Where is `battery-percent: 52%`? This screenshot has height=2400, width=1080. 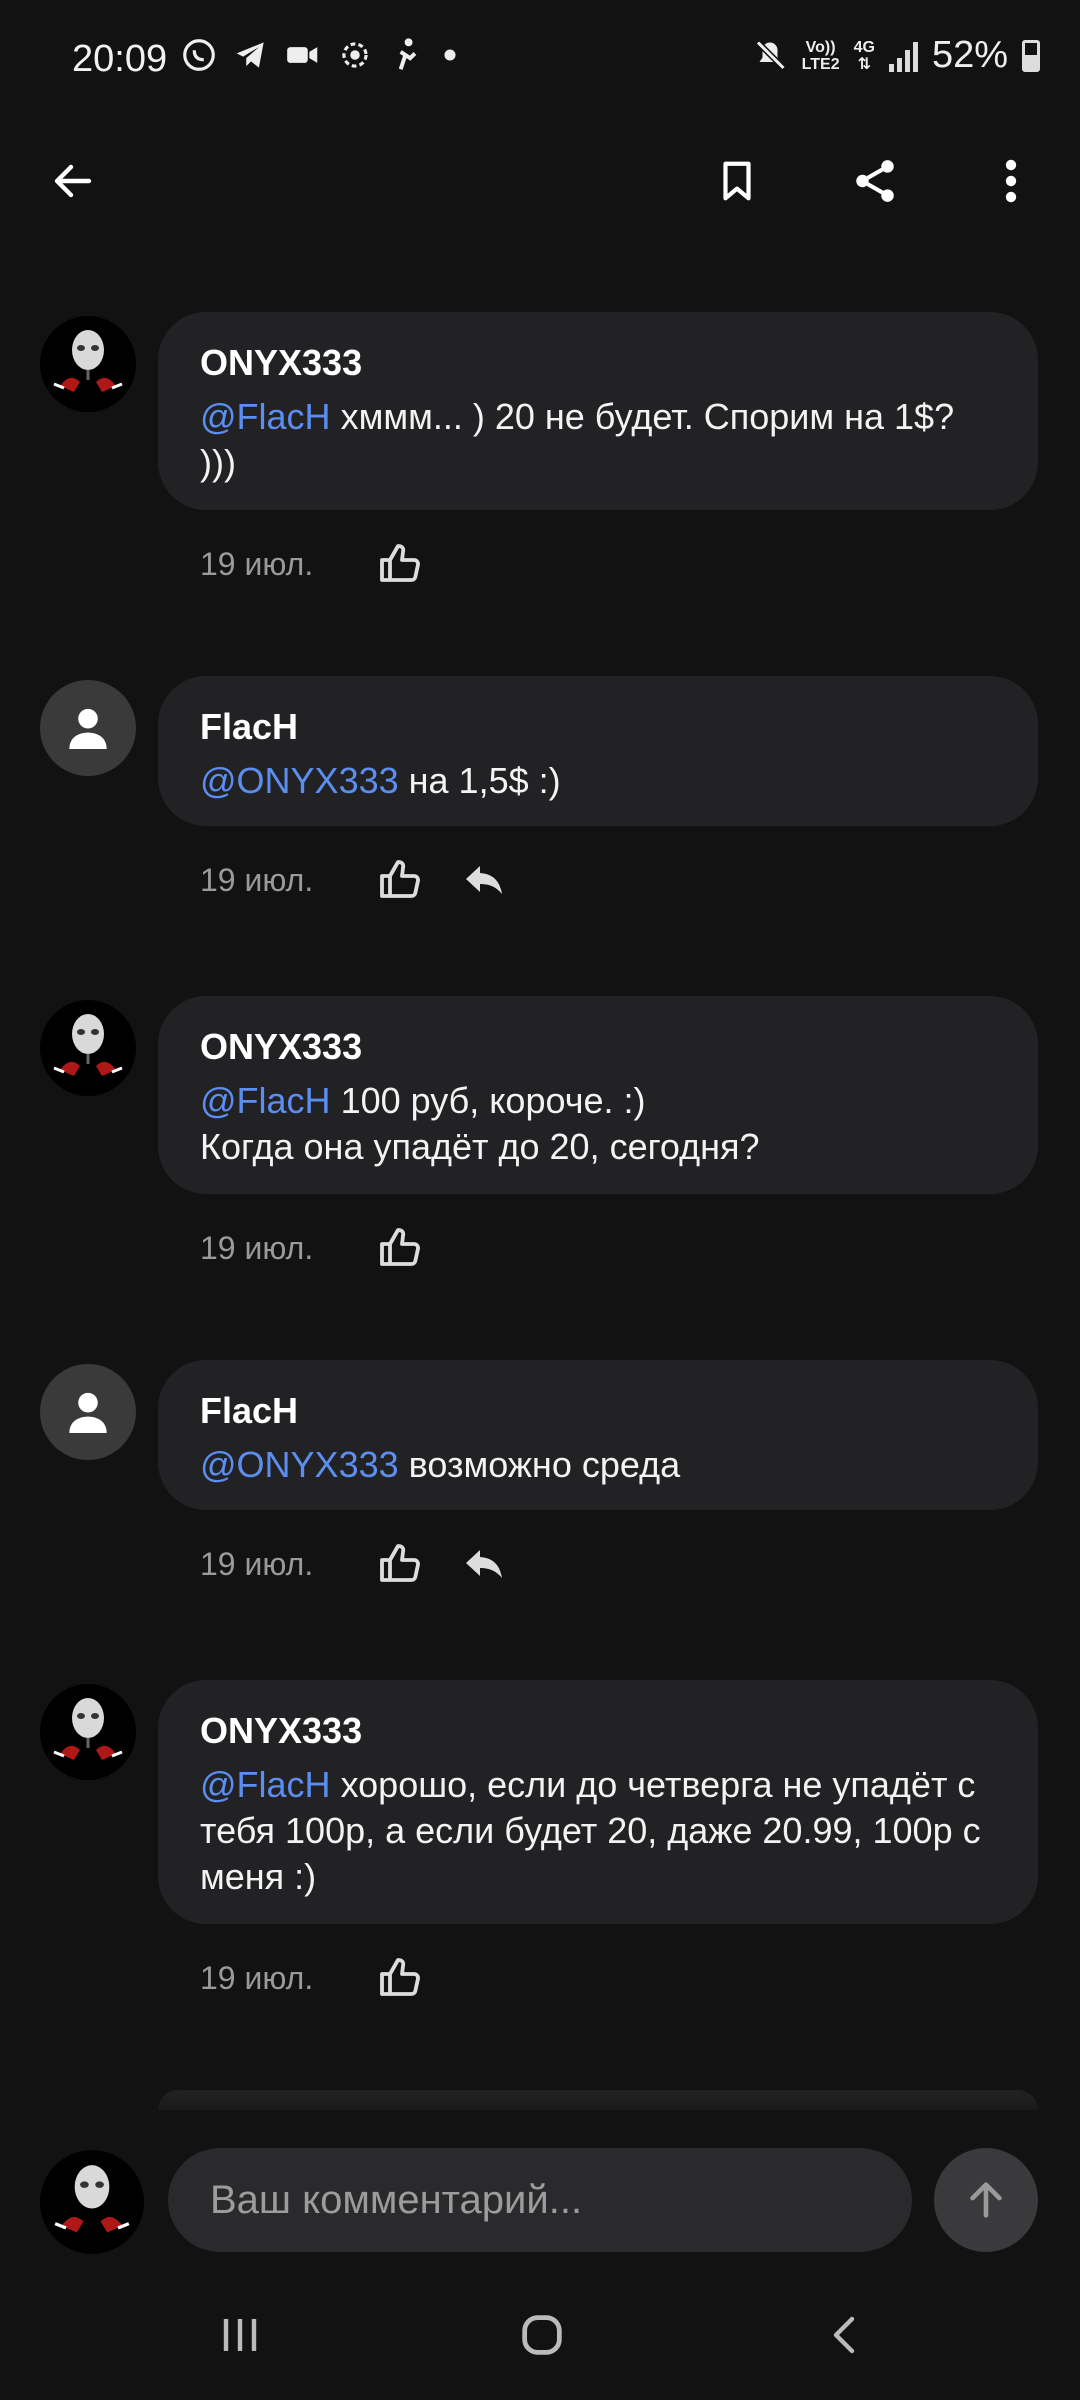
battery-percent: 52% is located at coordinates (969, 55).